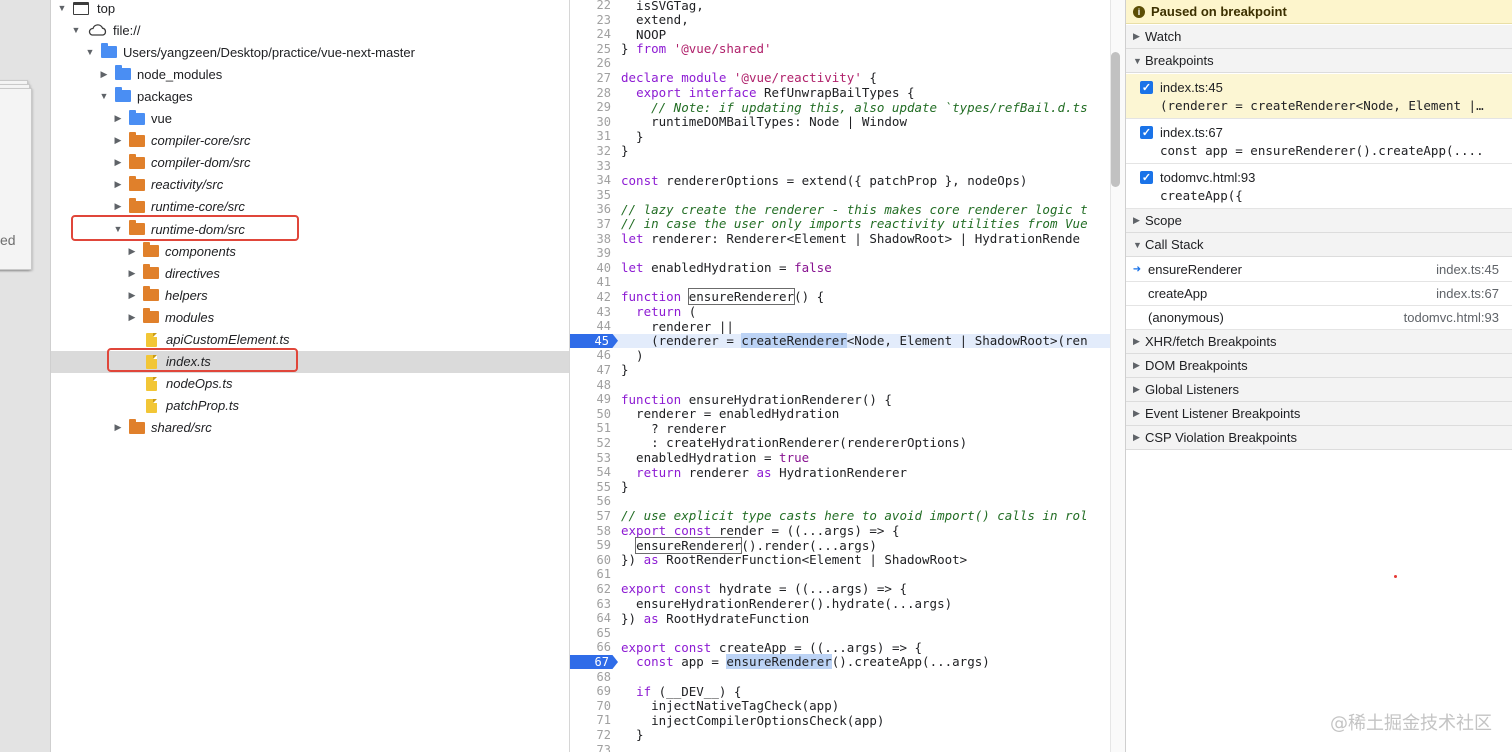 The width and height of the screenshot is (1512, 752). Describe the element at coordinates (840, 588) in the screenshot. I see `code-line: 62 export const hydrate = ((...args) => {` at that location.